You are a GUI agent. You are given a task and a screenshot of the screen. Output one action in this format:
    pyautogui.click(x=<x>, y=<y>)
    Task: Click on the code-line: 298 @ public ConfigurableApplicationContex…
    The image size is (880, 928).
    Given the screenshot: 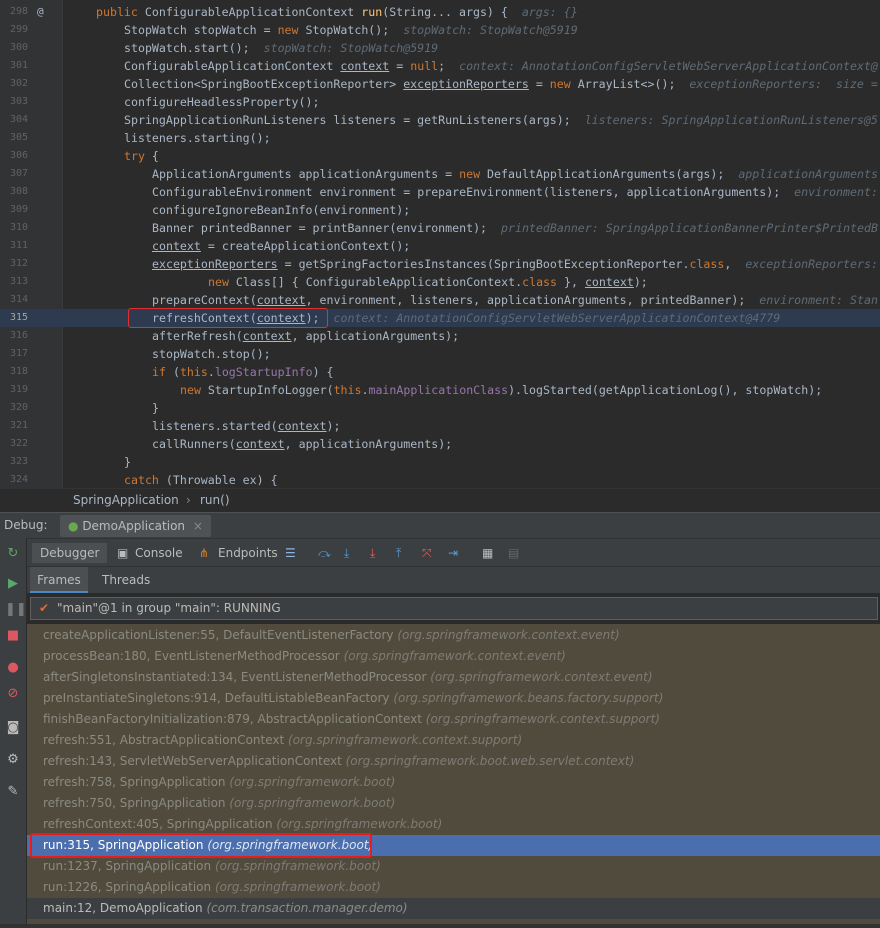 What is the action you would take?
    pyautogui.click(x=440, y=12)
    